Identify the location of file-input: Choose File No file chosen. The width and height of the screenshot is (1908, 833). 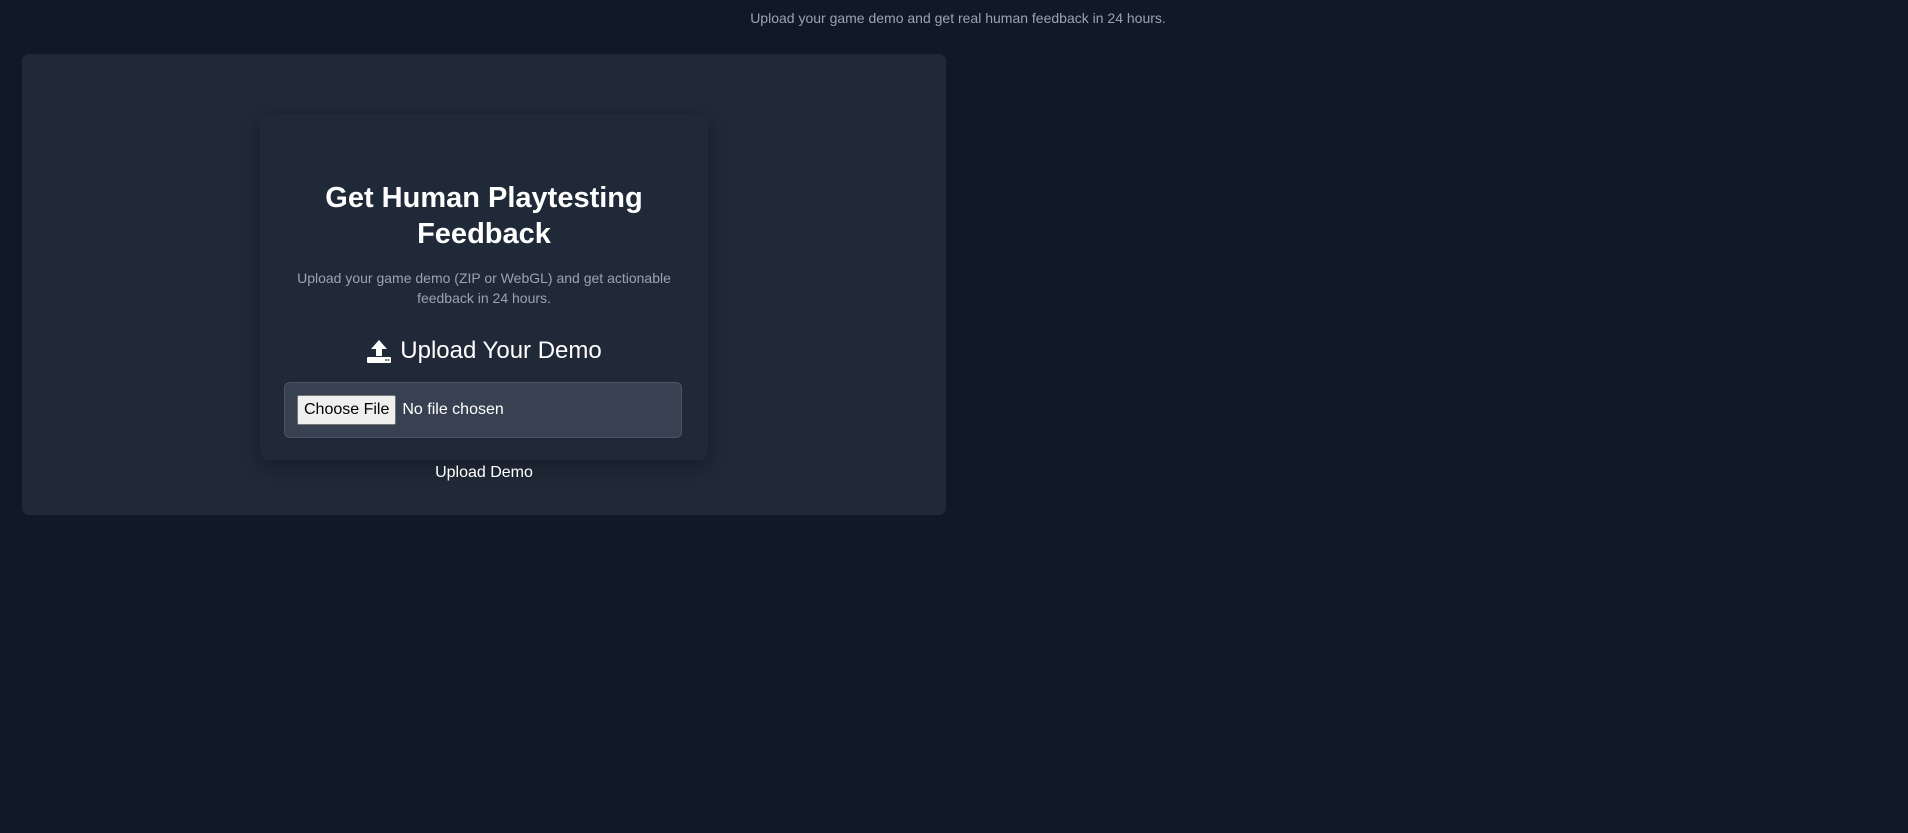
(483, 410).